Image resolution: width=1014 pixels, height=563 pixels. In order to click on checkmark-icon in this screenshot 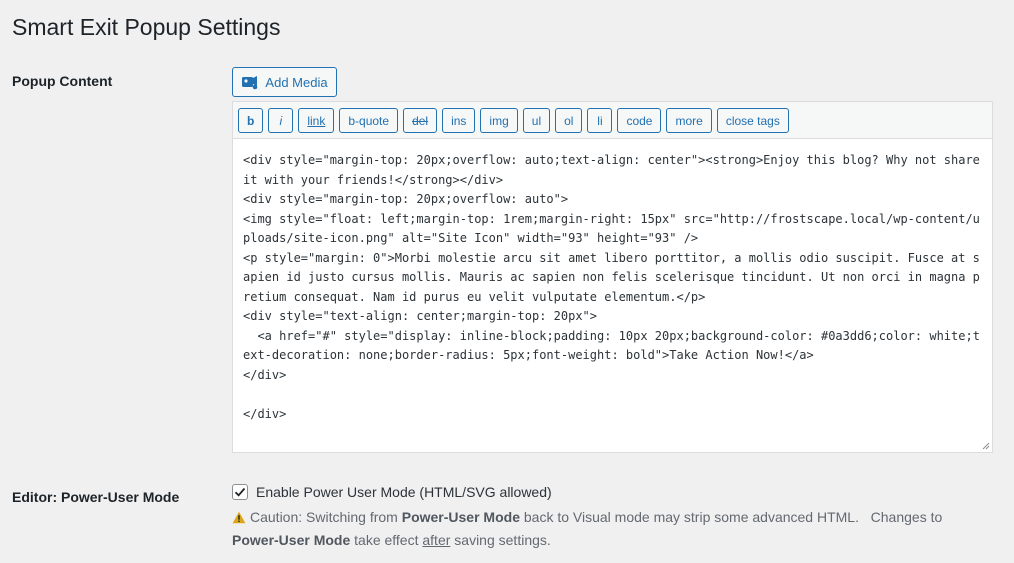, I will do `click(240, 492)`.